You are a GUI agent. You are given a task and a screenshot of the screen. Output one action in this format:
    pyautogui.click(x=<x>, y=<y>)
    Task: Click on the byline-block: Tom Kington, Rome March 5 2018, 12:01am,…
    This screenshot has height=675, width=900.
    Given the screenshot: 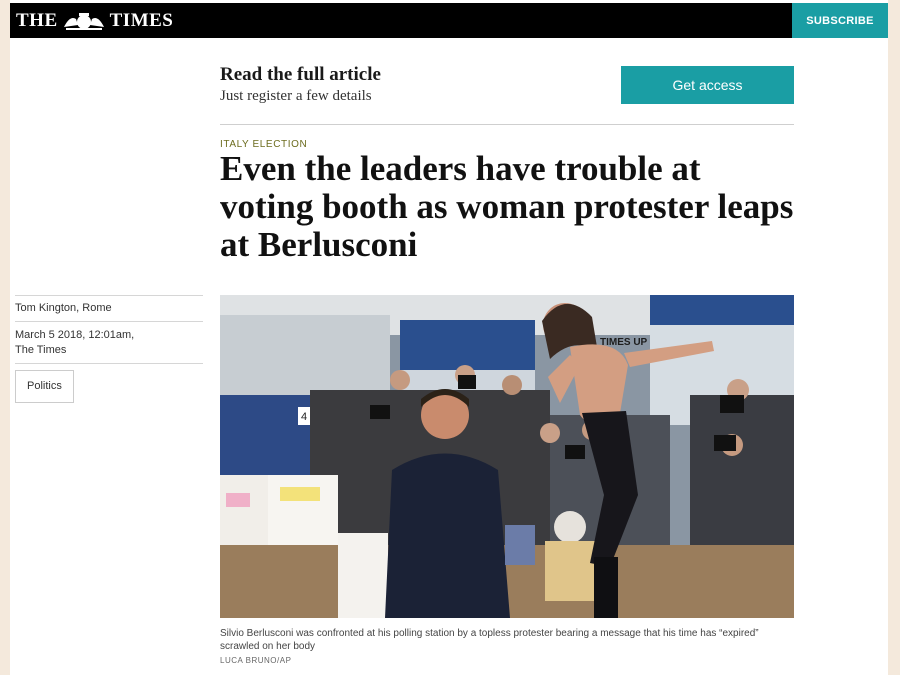 What is the action you would take?
    pyautogui.click(x=109, y=349)
    